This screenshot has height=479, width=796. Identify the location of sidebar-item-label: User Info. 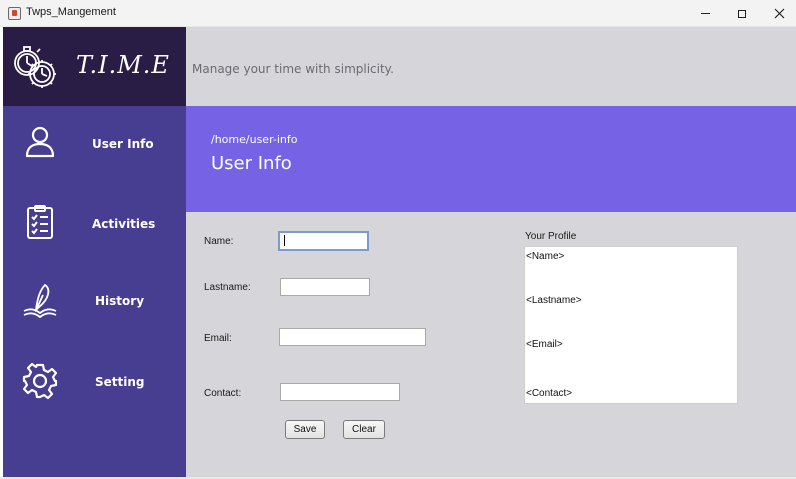
(123, 144).